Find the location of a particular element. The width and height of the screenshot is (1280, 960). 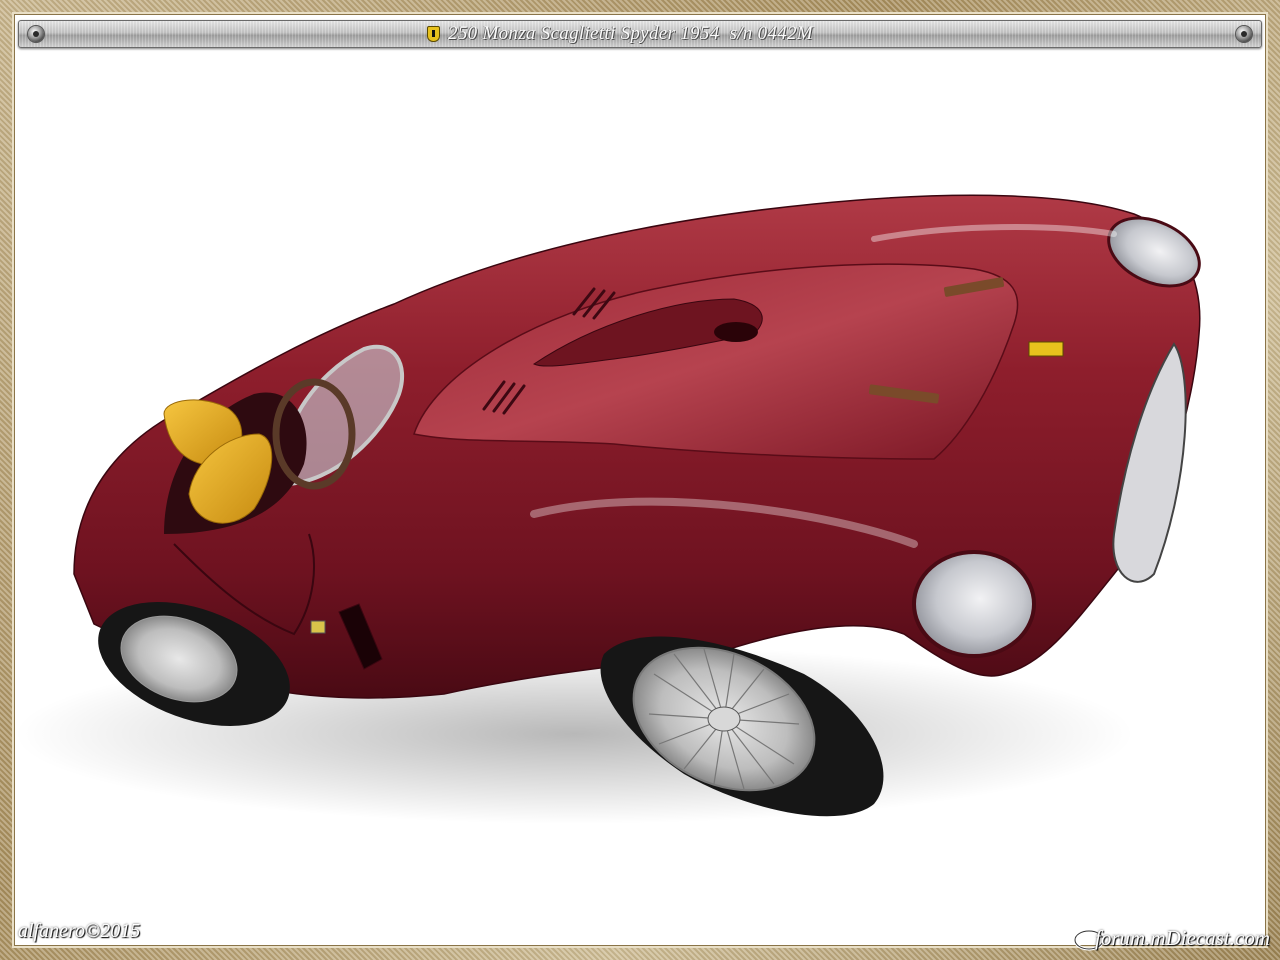

prancing-horse-shield-icon is located at coordinates (434, 34).